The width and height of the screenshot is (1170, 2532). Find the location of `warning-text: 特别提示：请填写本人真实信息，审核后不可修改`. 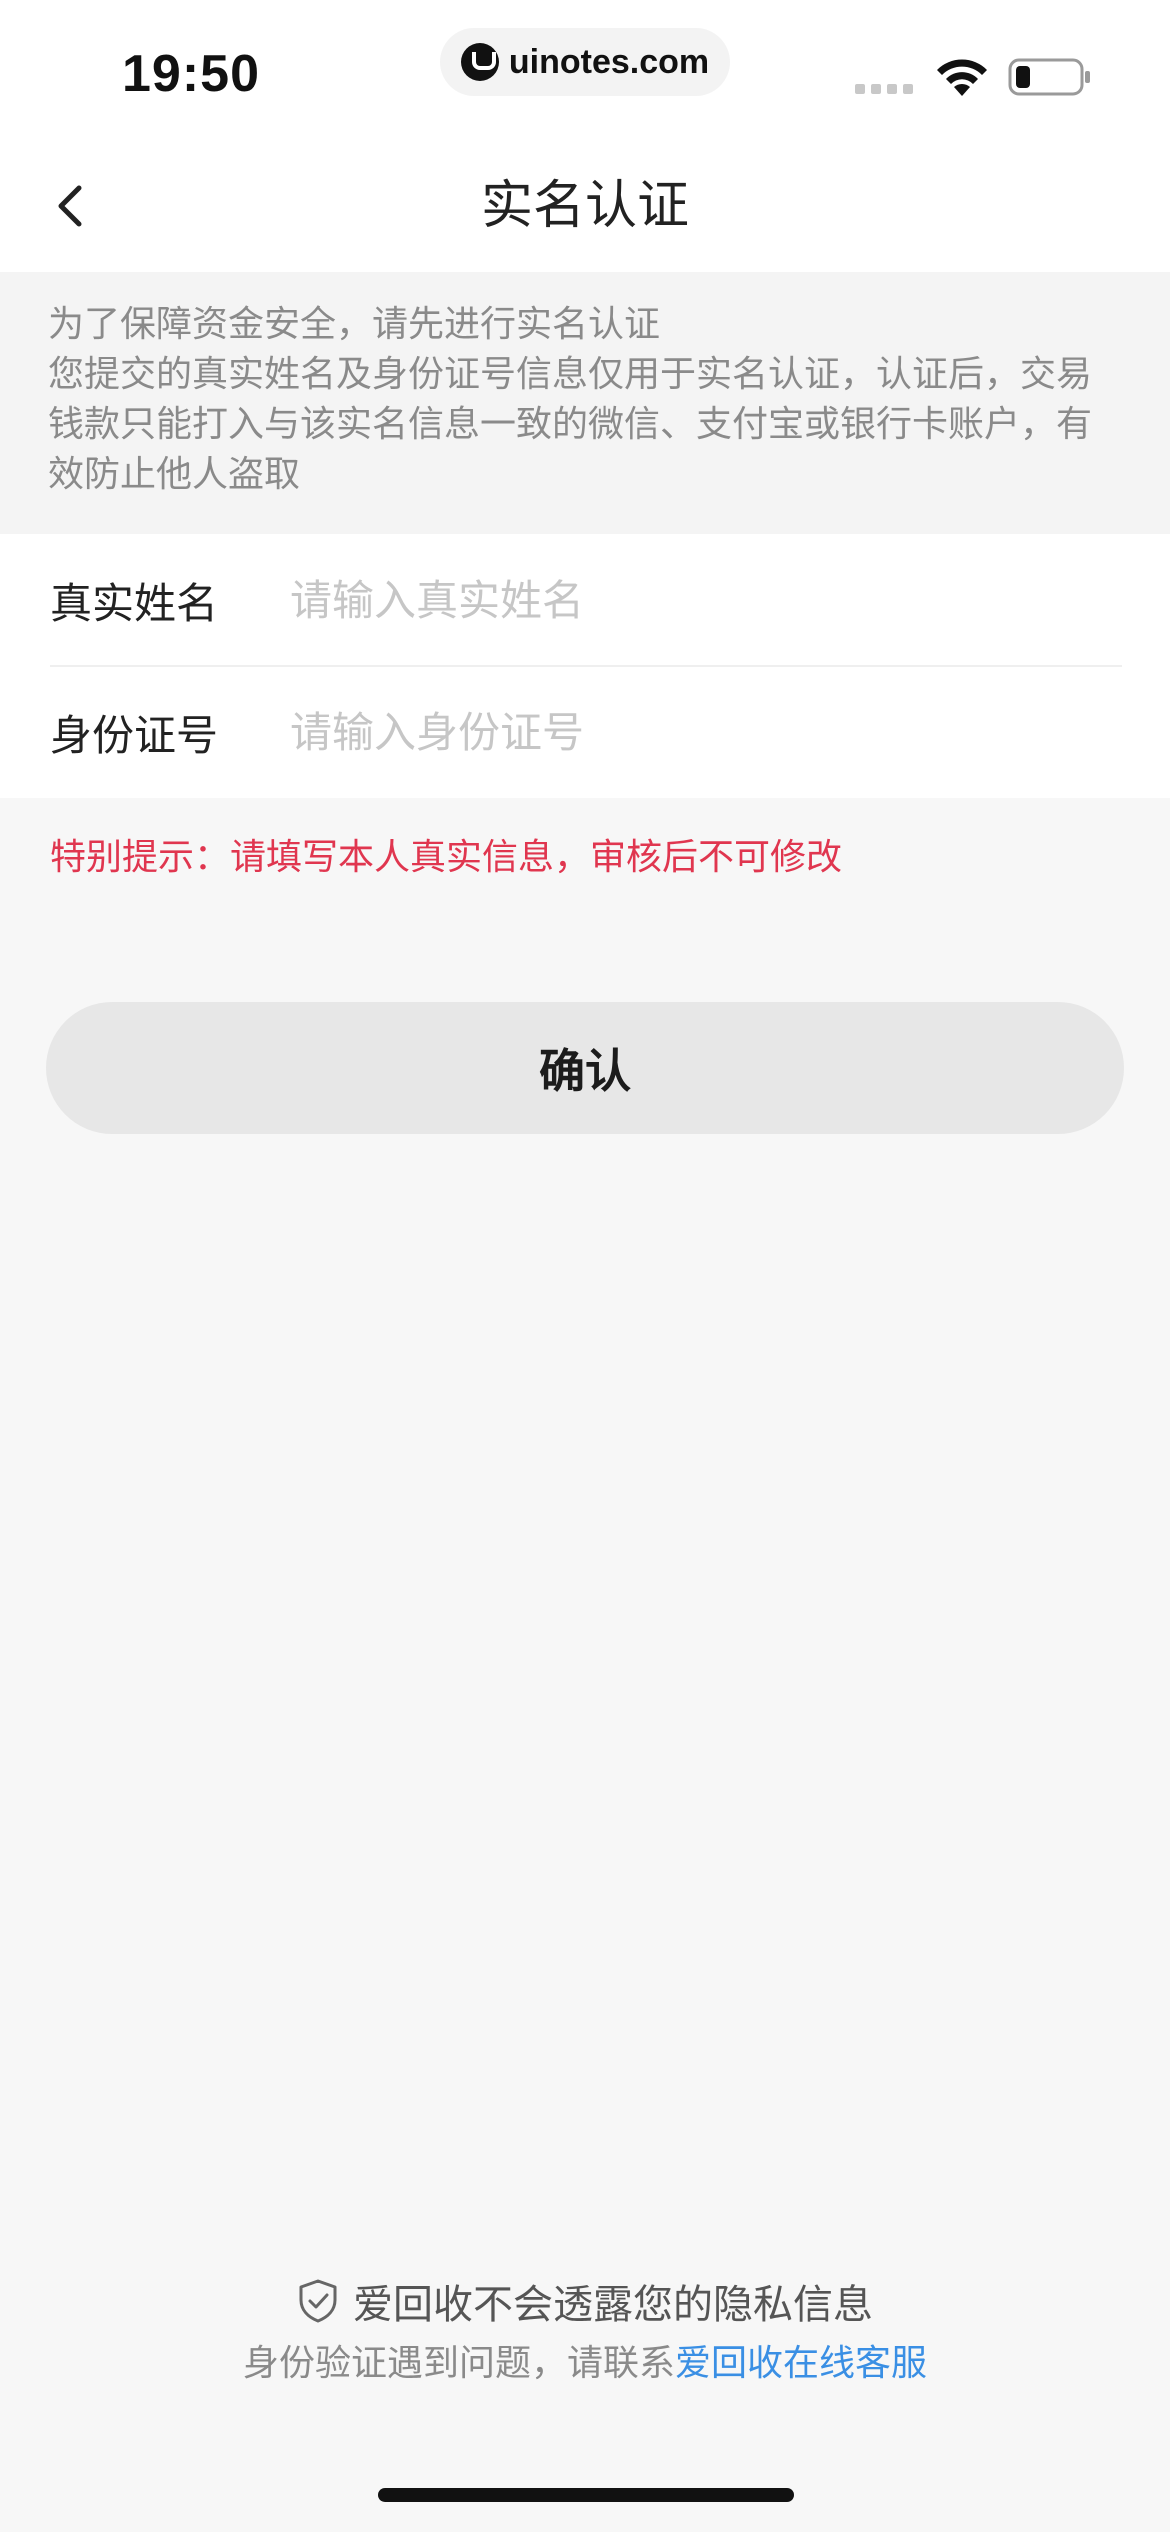

warning-text: 特别提示：请填写本人真实信息，审核后不可修改 is located at coordinates (446, 857).